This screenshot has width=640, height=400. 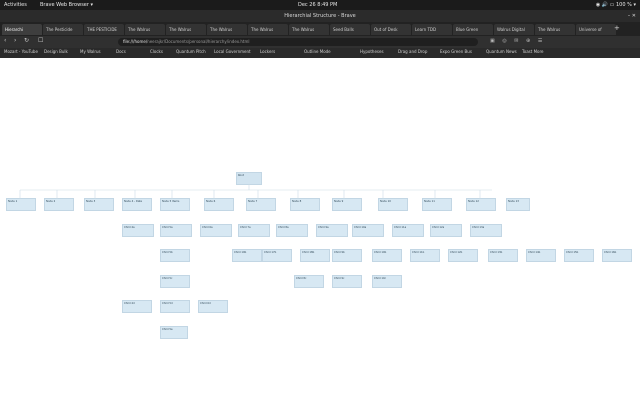 What do you see at coordinates (156, 51) in the screenshot?
I see `bookmark-item: Clocks` at bounding box center [156, 51].